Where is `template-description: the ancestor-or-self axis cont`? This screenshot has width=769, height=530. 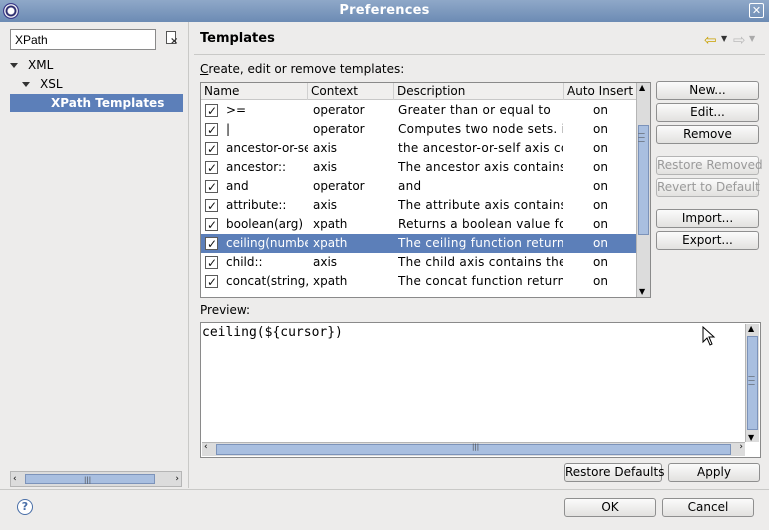 template-description: the ancestor-or-self axis cont is located at coordinates (480, 148).